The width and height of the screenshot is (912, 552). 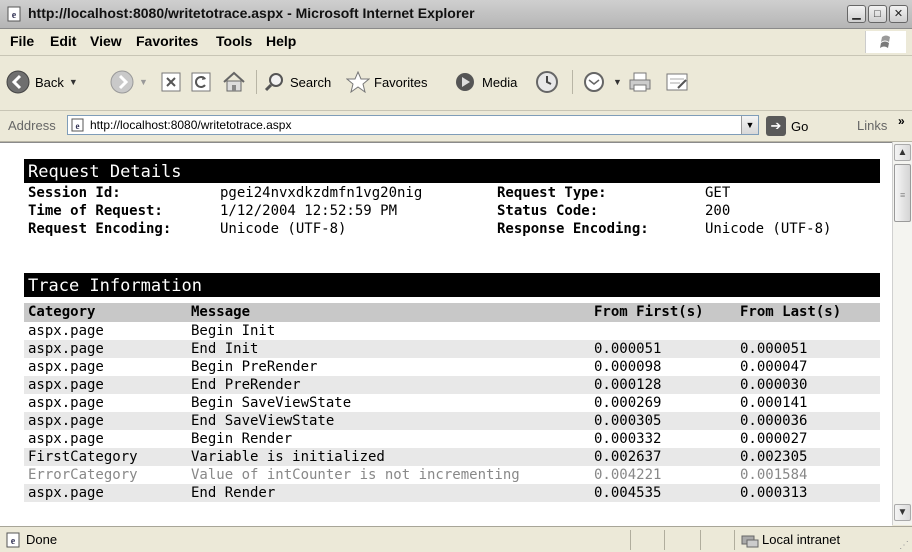 What do you see at coordinates (902, 152) in the screenshot?
I see `scroll-up-icon: ▲` at bounding box center [902, 152].